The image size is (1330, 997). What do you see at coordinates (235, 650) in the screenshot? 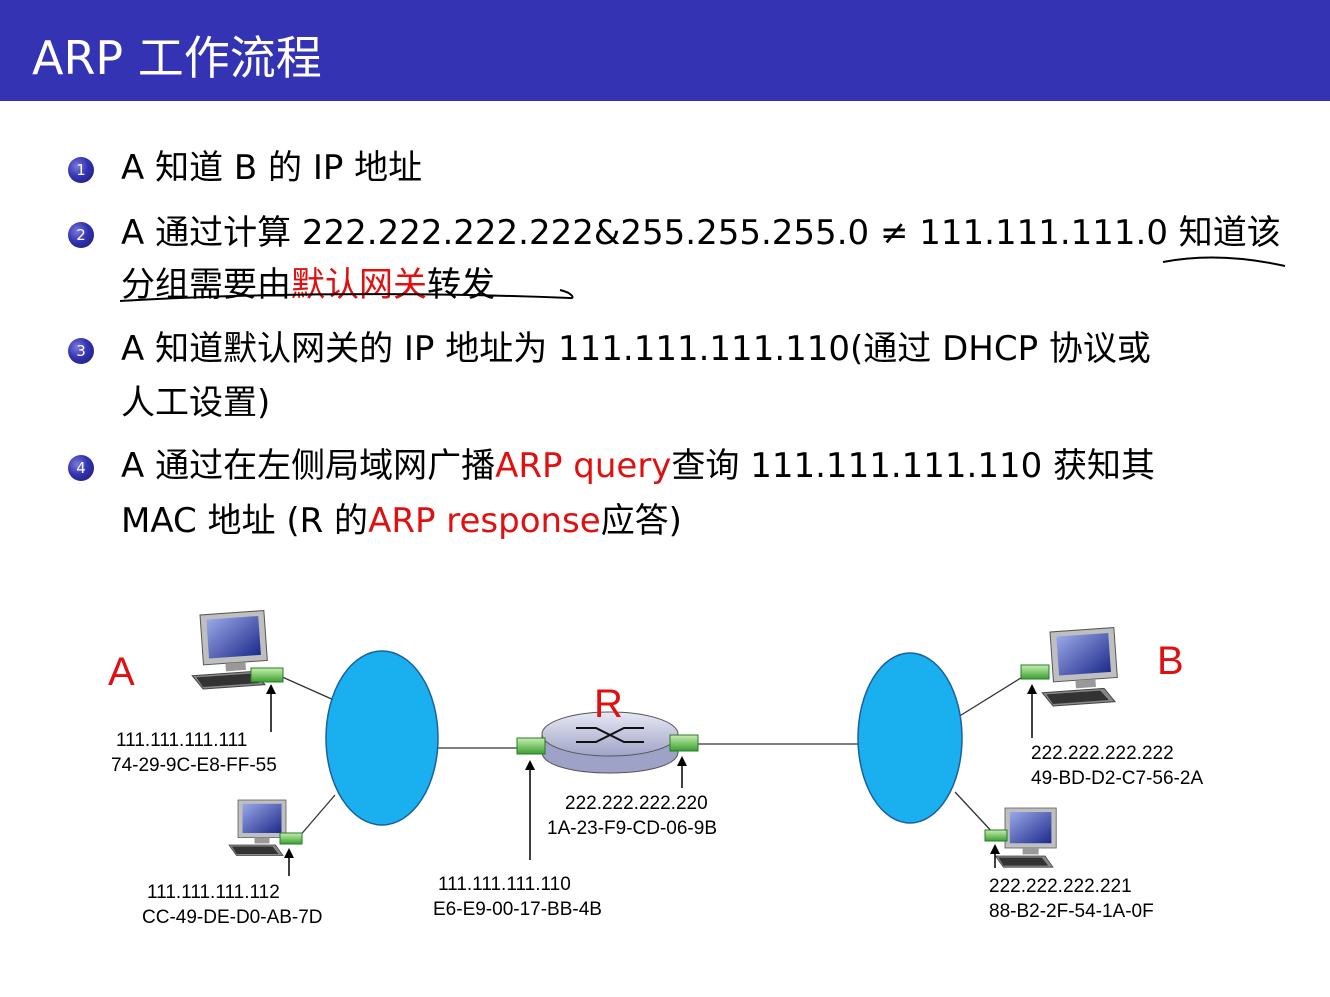
I see `host-a-computer` at bounding box center [235, 650].